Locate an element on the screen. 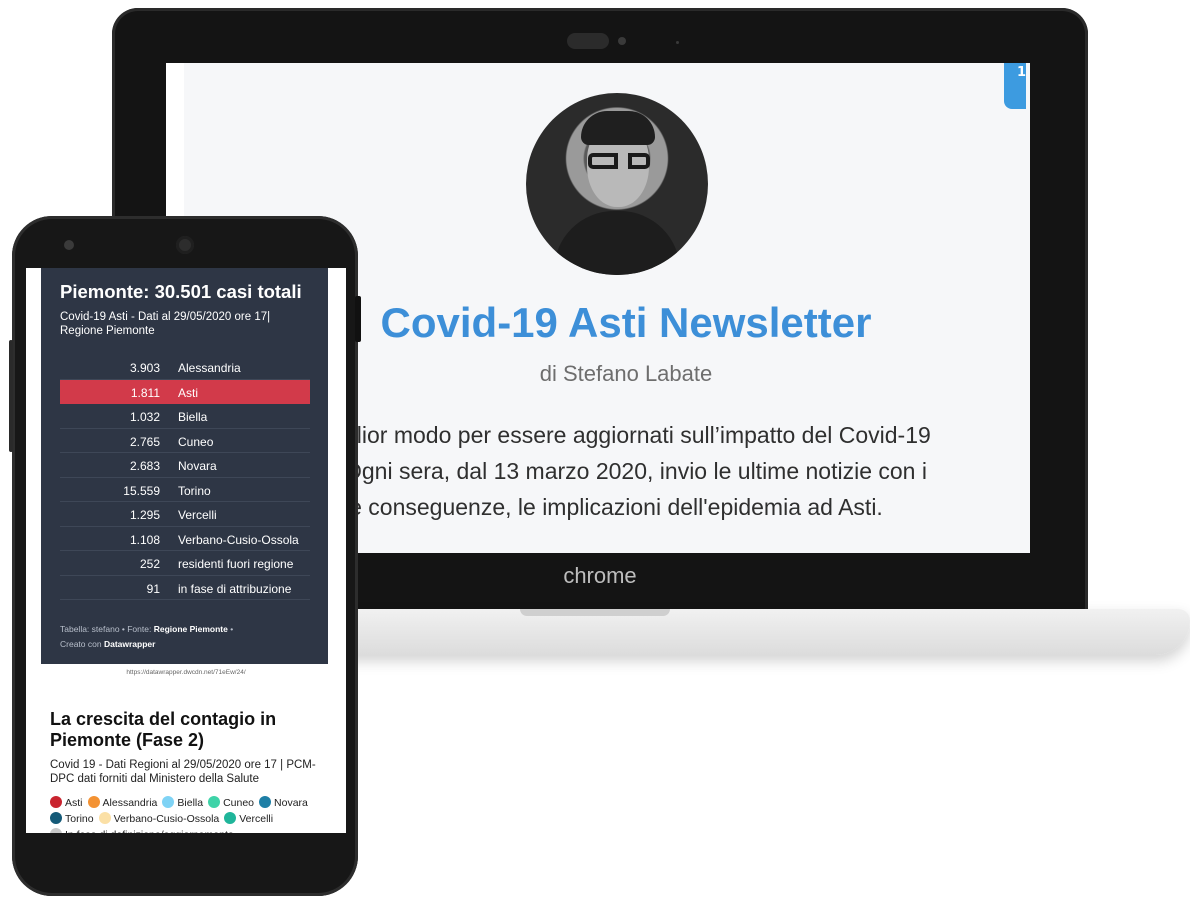 This screenshot has width=1190, height=897. province-name: residenti fuori regione is located at coordinates (236, 564).